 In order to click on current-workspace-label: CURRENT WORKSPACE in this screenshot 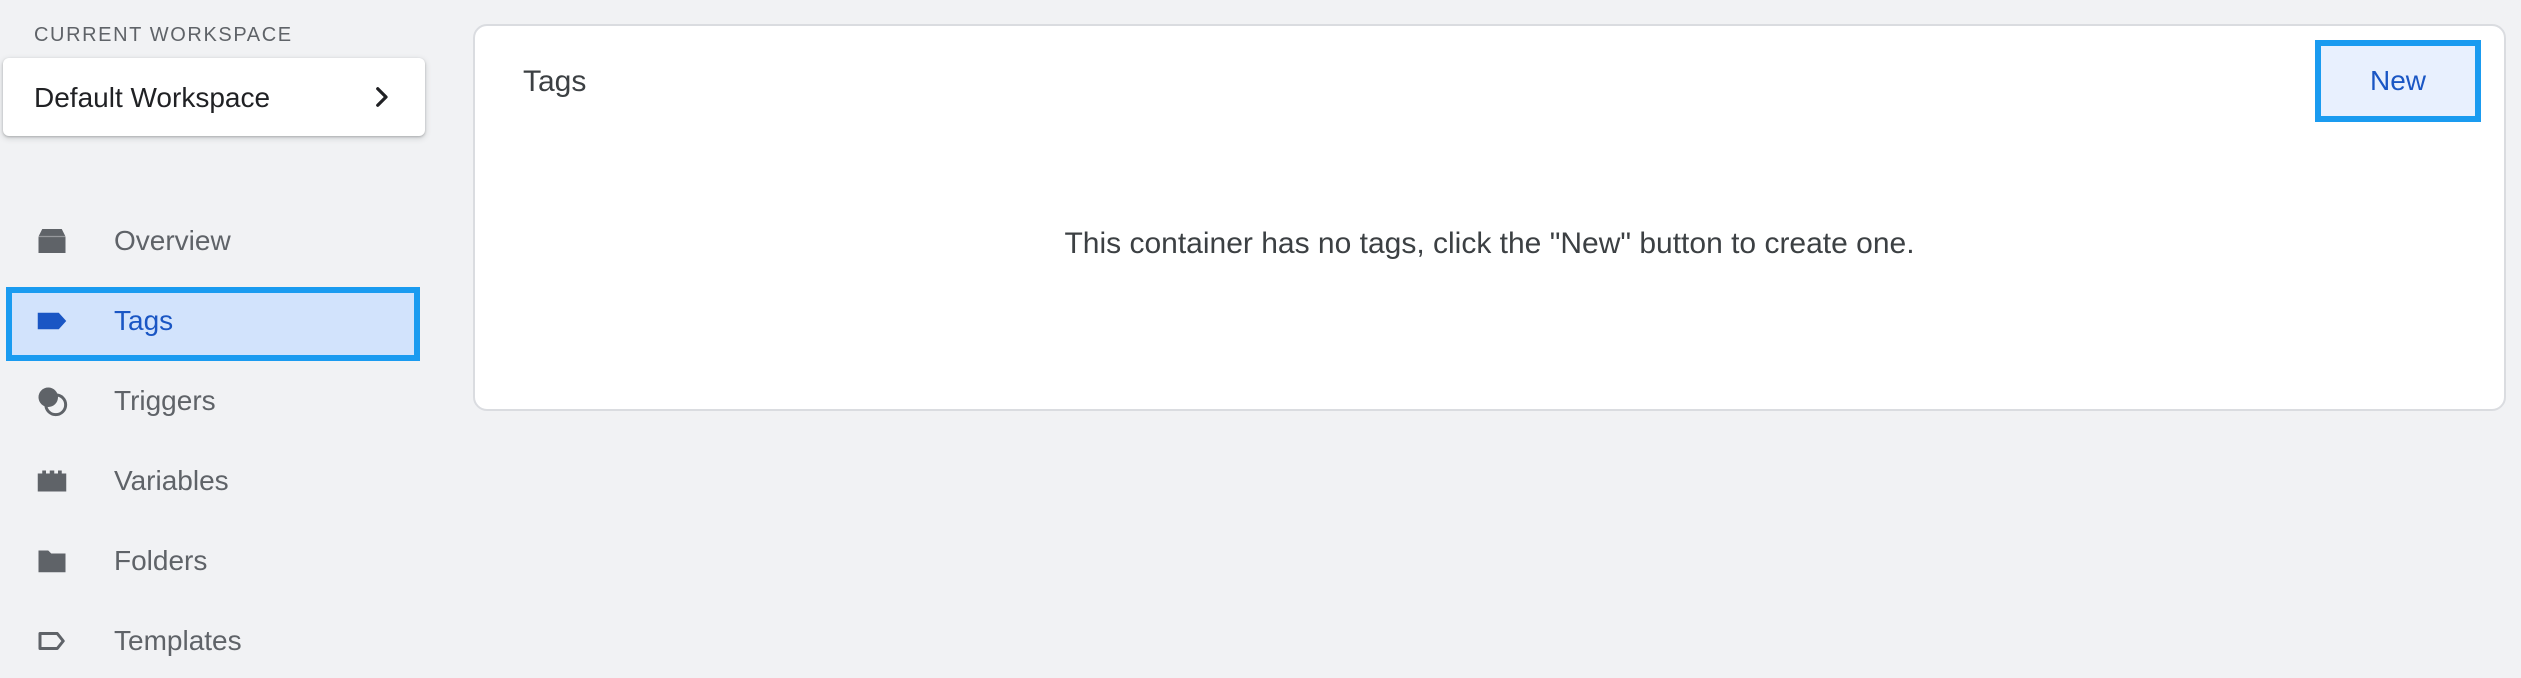, I will do `click(163, 35)`.